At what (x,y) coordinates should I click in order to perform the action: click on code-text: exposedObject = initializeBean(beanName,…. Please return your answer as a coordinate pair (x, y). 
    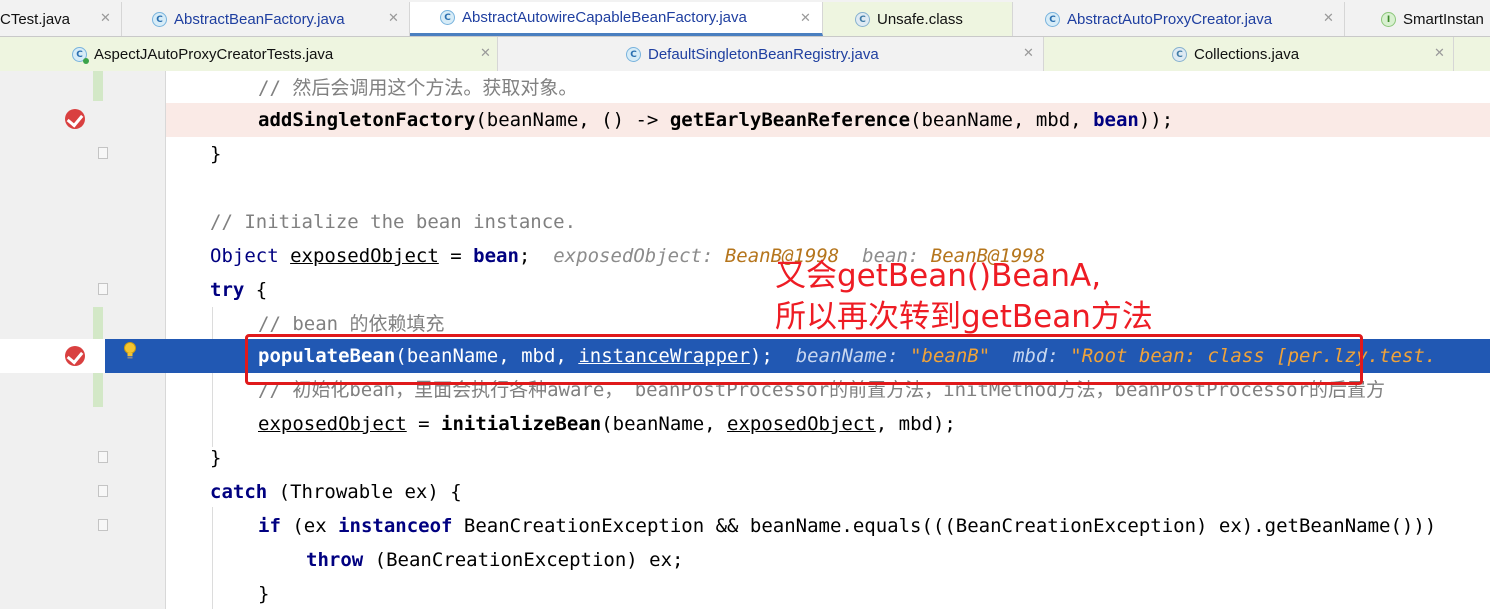
    Looking at the image, I should click on (607, 424).